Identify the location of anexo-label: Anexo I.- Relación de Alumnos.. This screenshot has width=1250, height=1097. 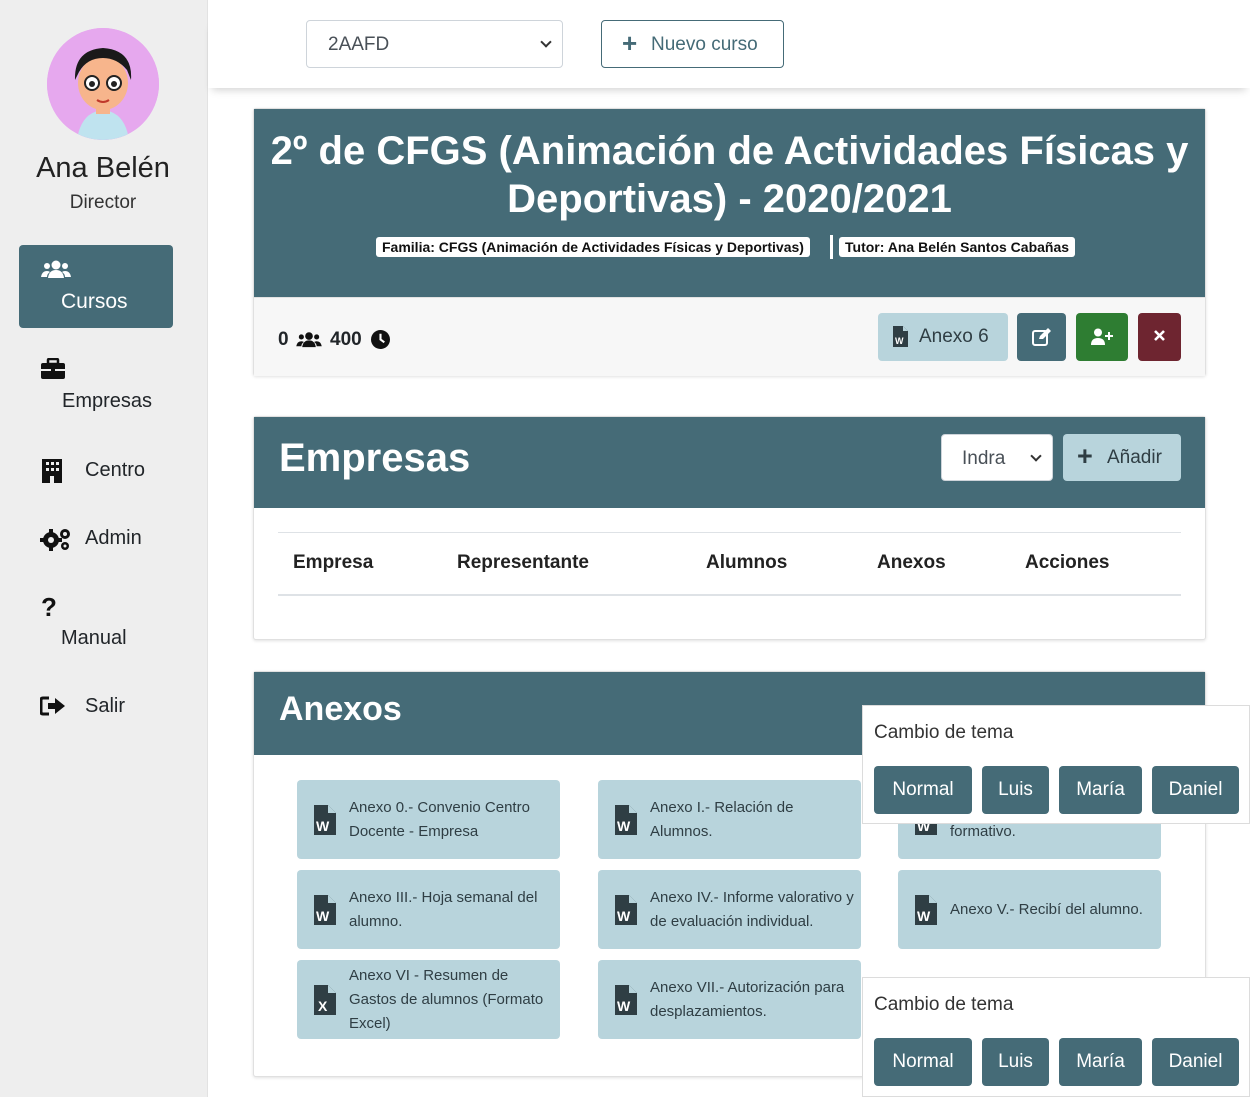
(722, 819).